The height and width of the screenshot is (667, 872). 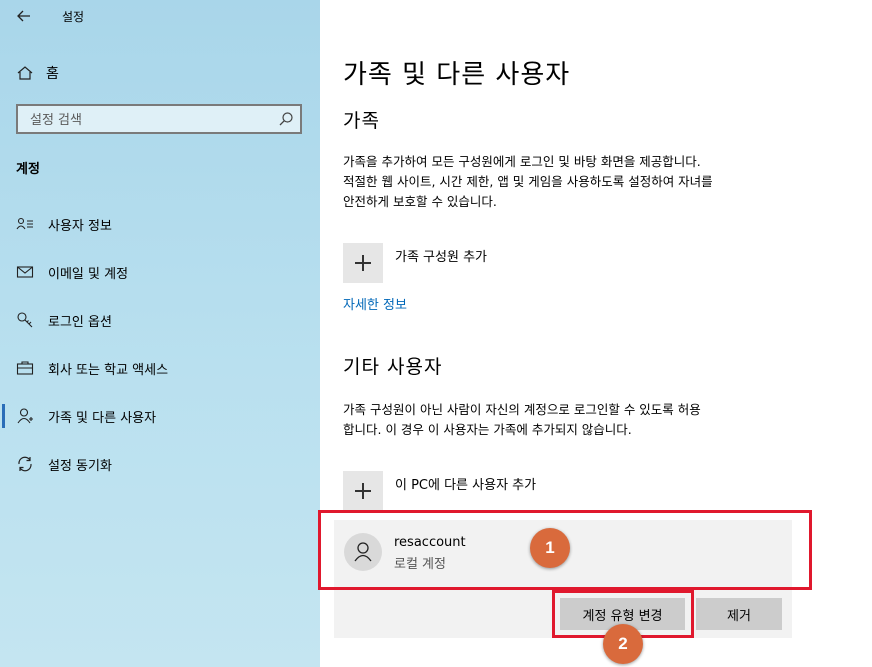 What do you see at coordinates (160, 320) in the screenshot?
I see `sidebar-item-sign-in-options: 로그인 옵션` at bounding box center [160, 320].